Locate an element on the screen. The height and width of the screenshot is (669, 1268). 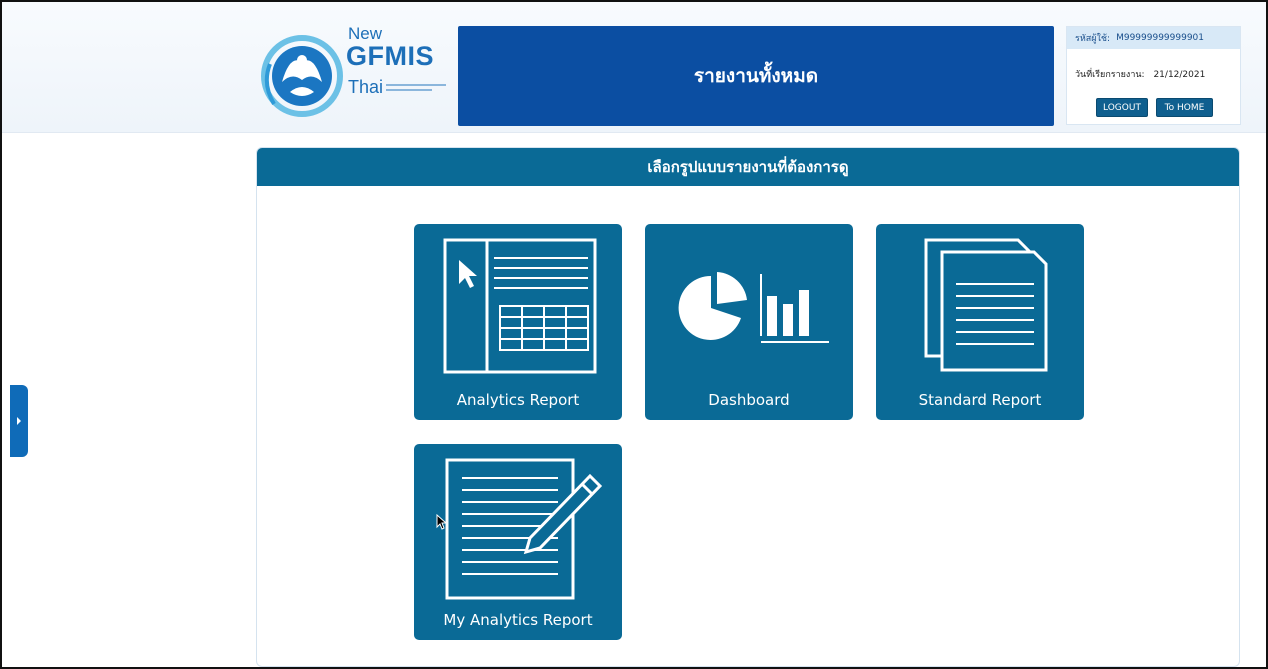
panel-heading: เลือกรูปแบบรายงานที่ต้องการดู is located at coordinates (748, 167).